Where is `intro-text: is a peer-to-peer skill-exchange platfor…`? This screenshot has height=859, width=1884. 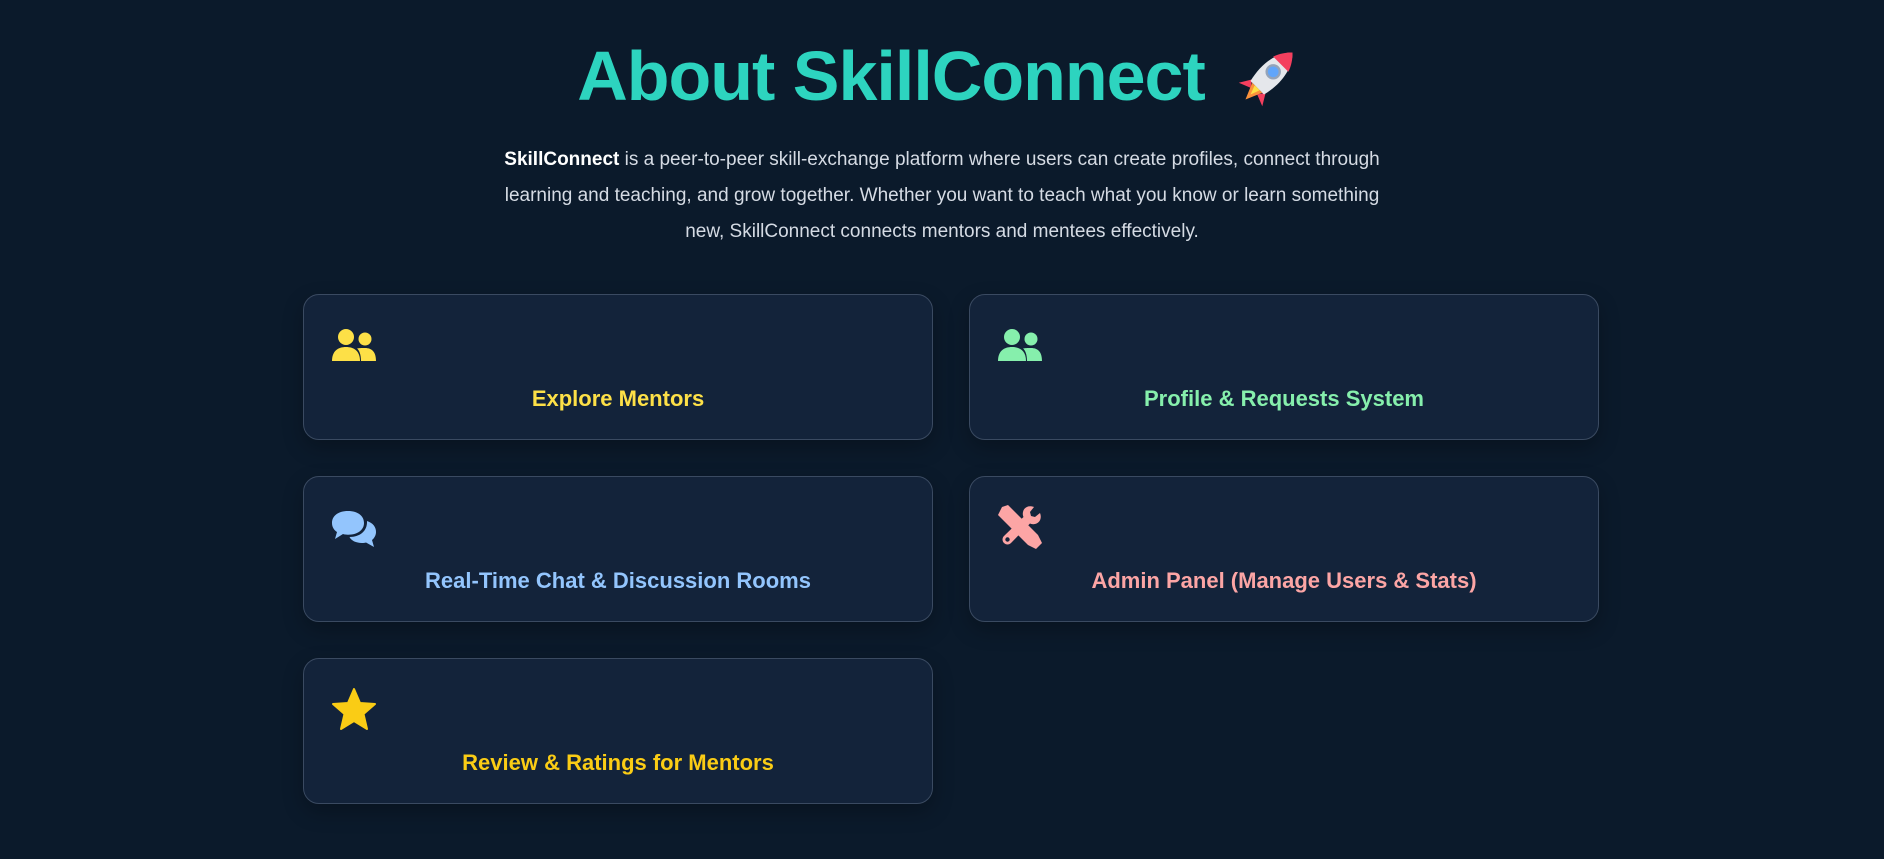
intro-text: is a peer-to-peer skill-exchange platfor… is located at coordinates (942, 195).